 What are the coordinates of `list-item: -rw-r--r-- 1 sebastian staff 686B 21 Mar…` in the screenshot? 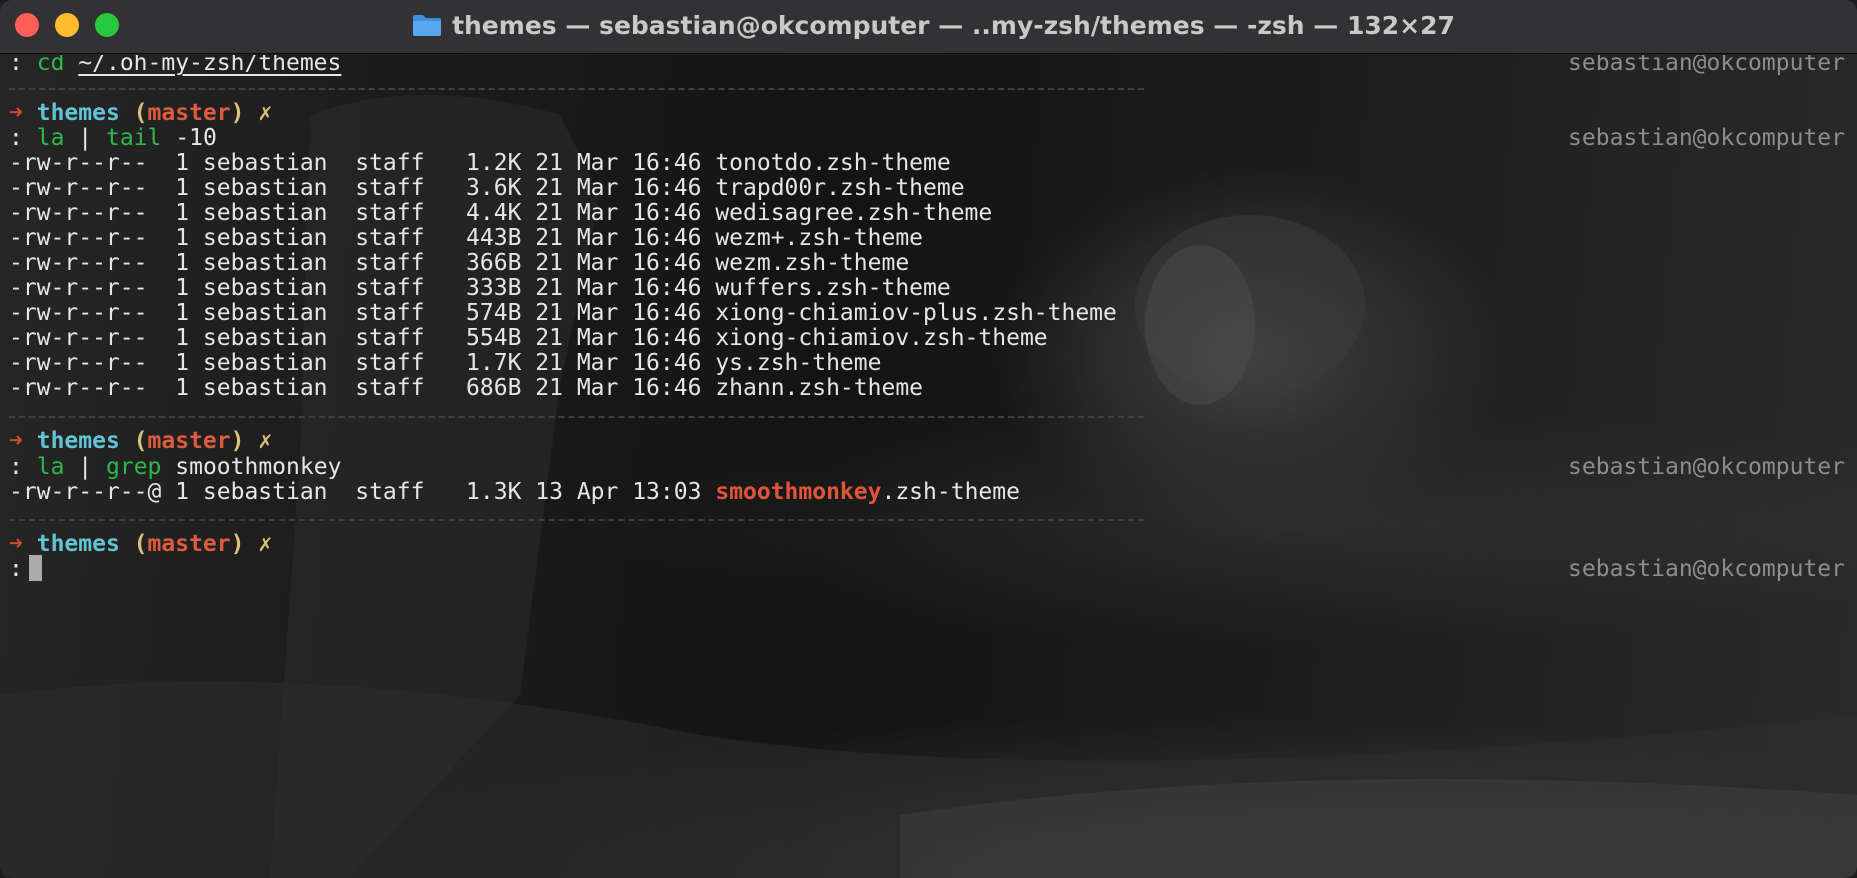 It's located at (466, 388).